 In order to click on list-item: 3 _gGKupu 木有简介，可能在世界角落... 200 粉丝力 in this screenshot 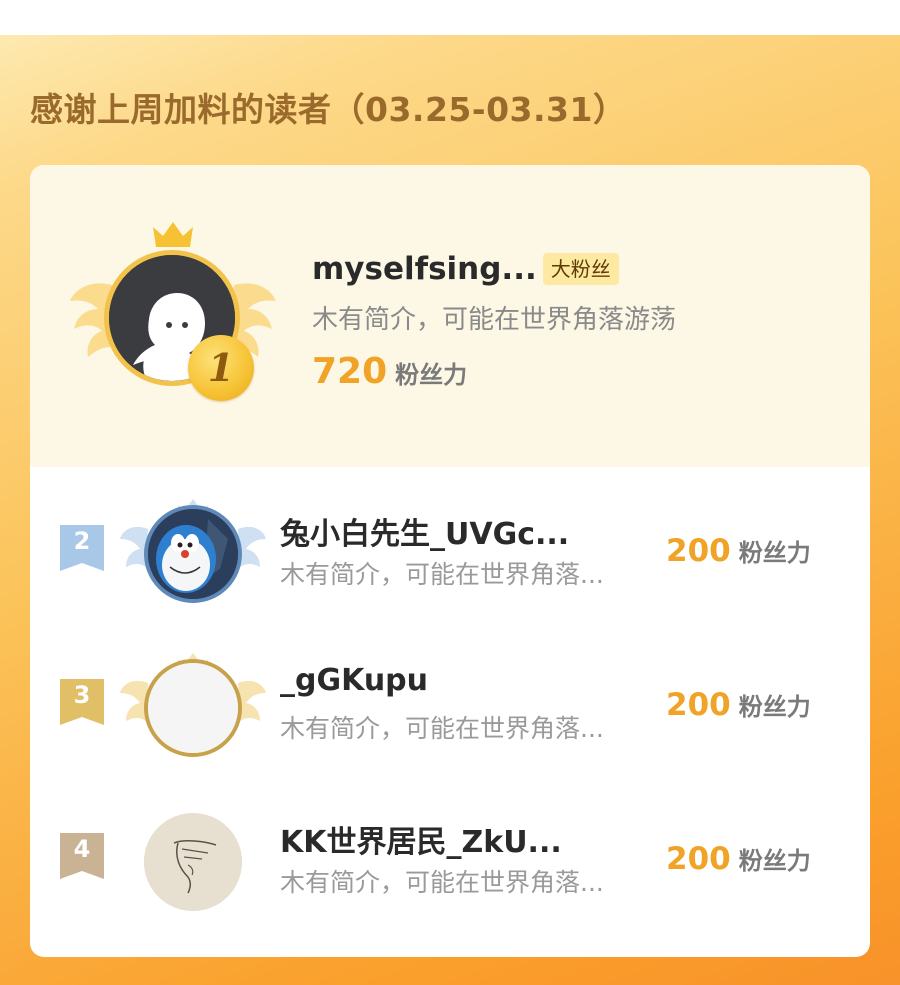, I will do `click(450, 702)`.